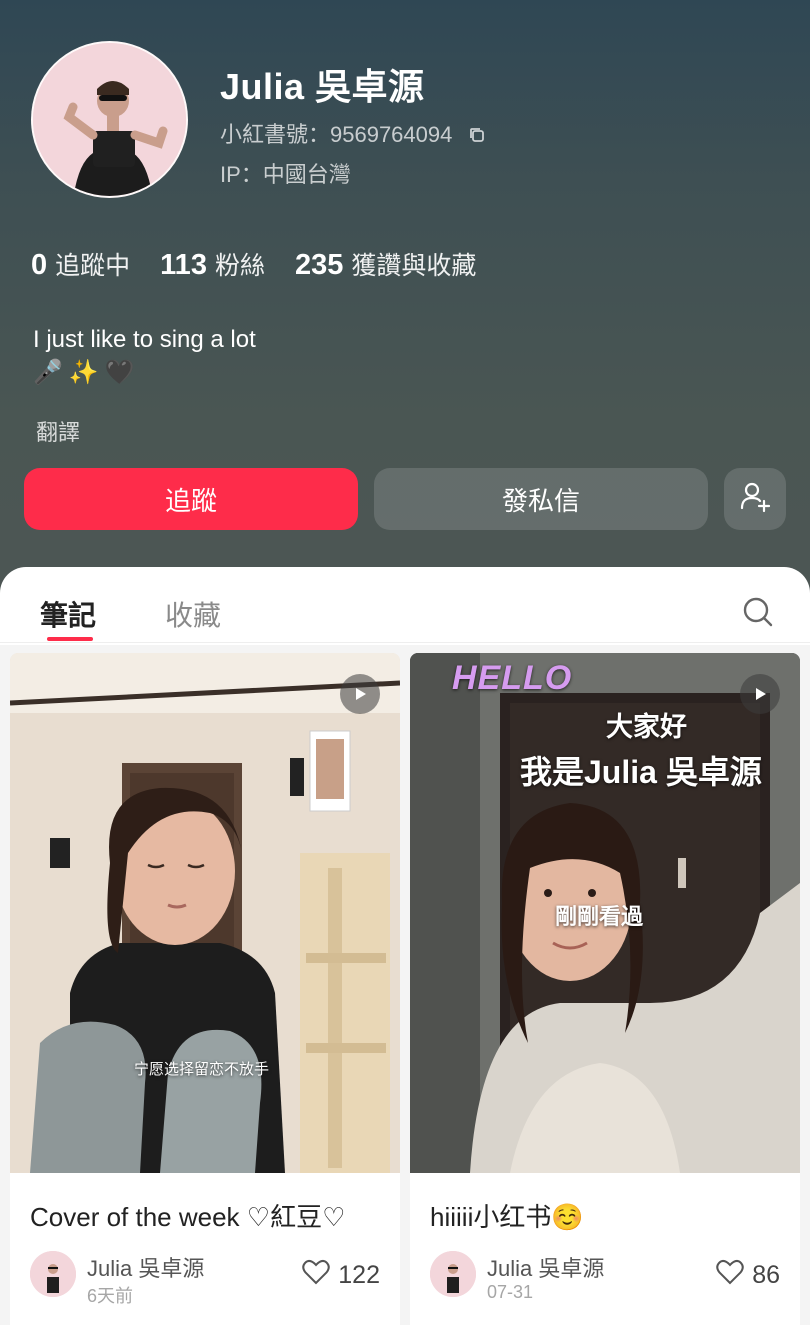 The height and width of the screenshot is (1325, 810). What do you see at coordinates (144, 339) in the screenshot?
I see `profile-bio: I just like to sing a lot` at bounding box center [144, 339].